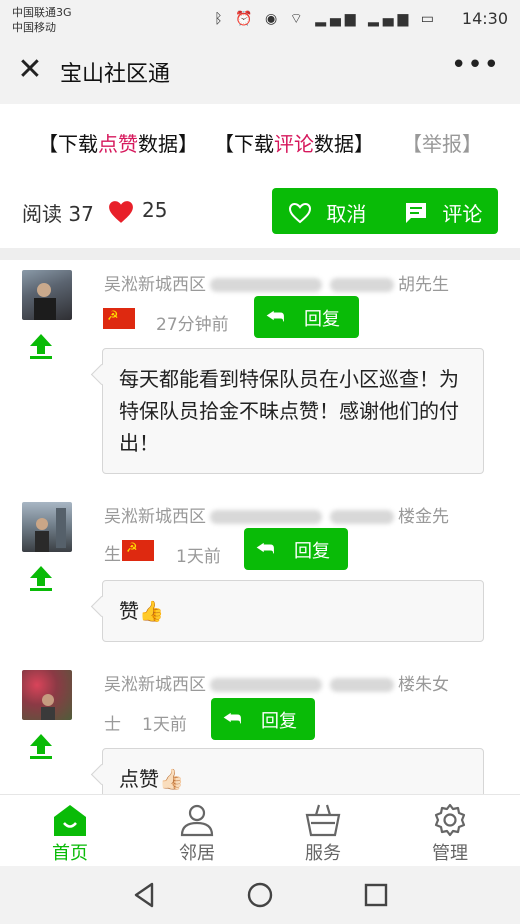 Image resolution: width=520 pixels, height=924 pixels. I want to click on download-comments-highlight: 评论, so click(294, 144).